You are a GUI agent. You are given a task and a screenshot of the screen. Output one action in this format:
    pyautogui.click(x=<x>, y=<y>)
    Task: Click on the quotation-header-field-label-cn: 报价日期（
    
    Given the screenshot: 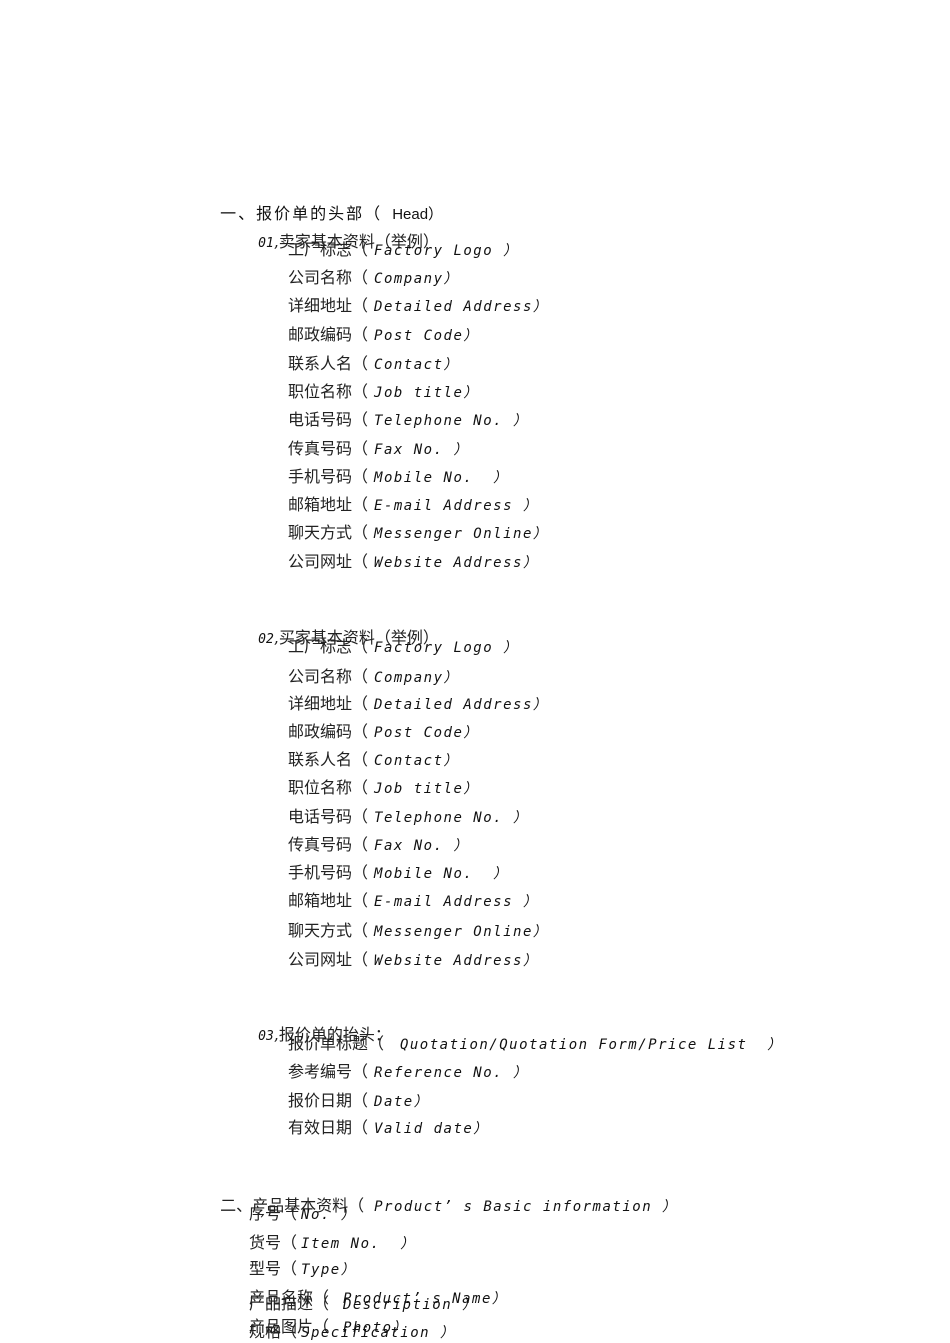 What is the action you would take?
    pyautogui.click(x=328, y=1100)
    